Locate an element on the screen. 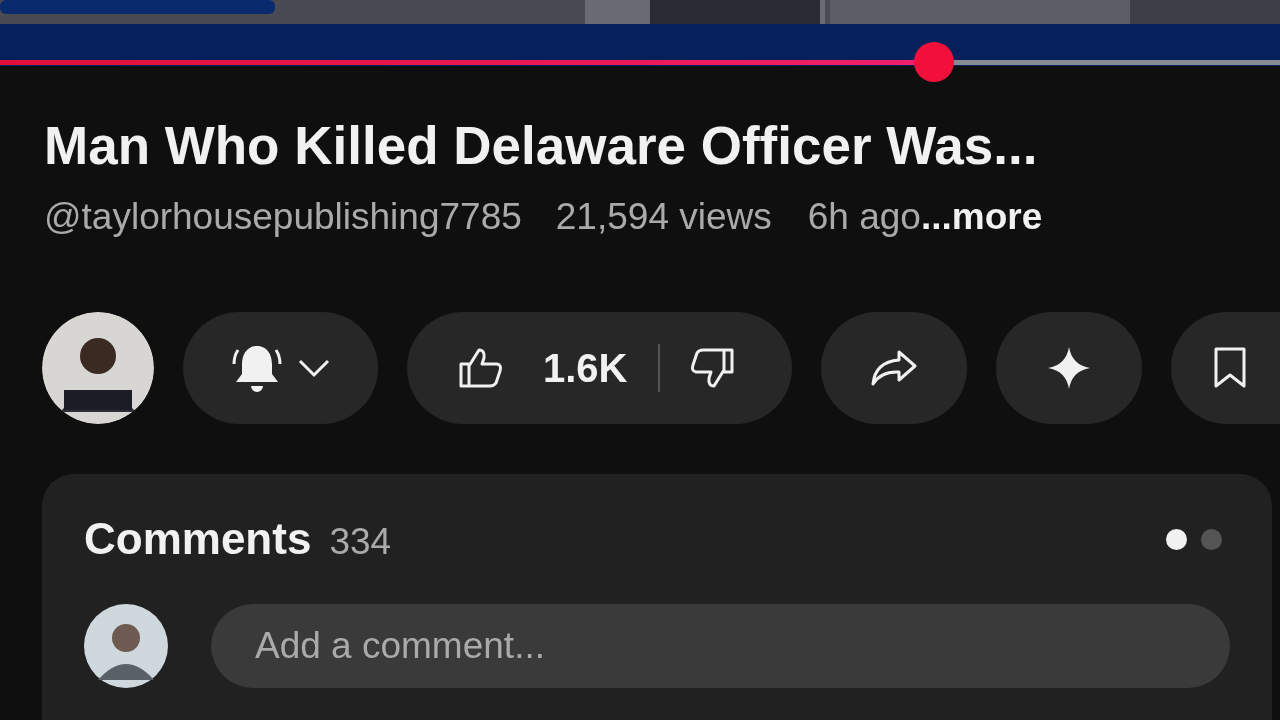 The image size is (1280, 720). comments-heading: Comments is located at coordinates (198, 539).